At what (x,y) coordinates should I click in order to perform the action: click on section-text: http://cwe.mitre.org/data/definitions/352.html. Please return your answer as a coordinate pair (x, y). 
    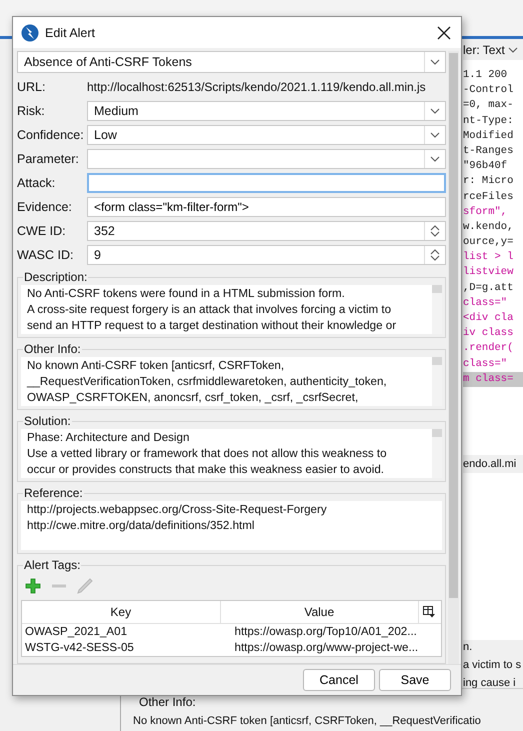
    Looking at the image, I should click on (141, 526).